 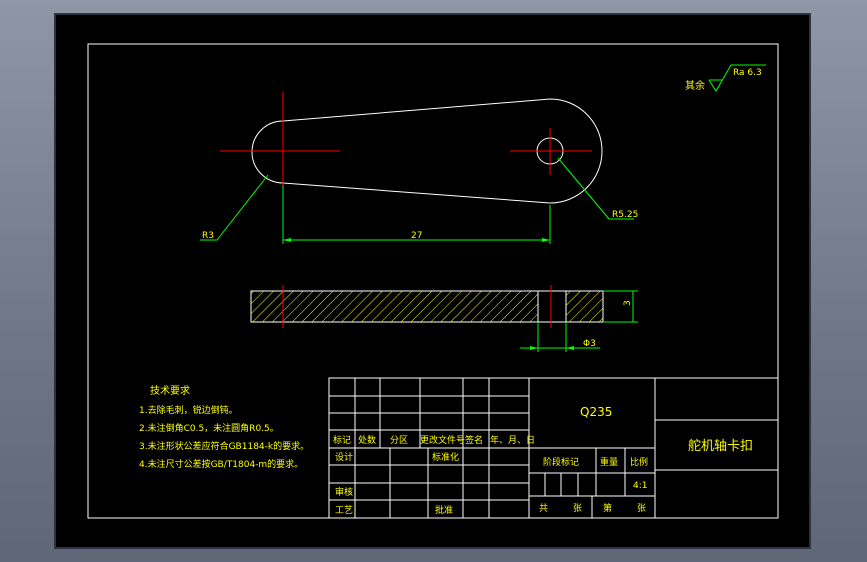 I want to click on svg-text: Ra 6.3, so click(x=747, y=73).